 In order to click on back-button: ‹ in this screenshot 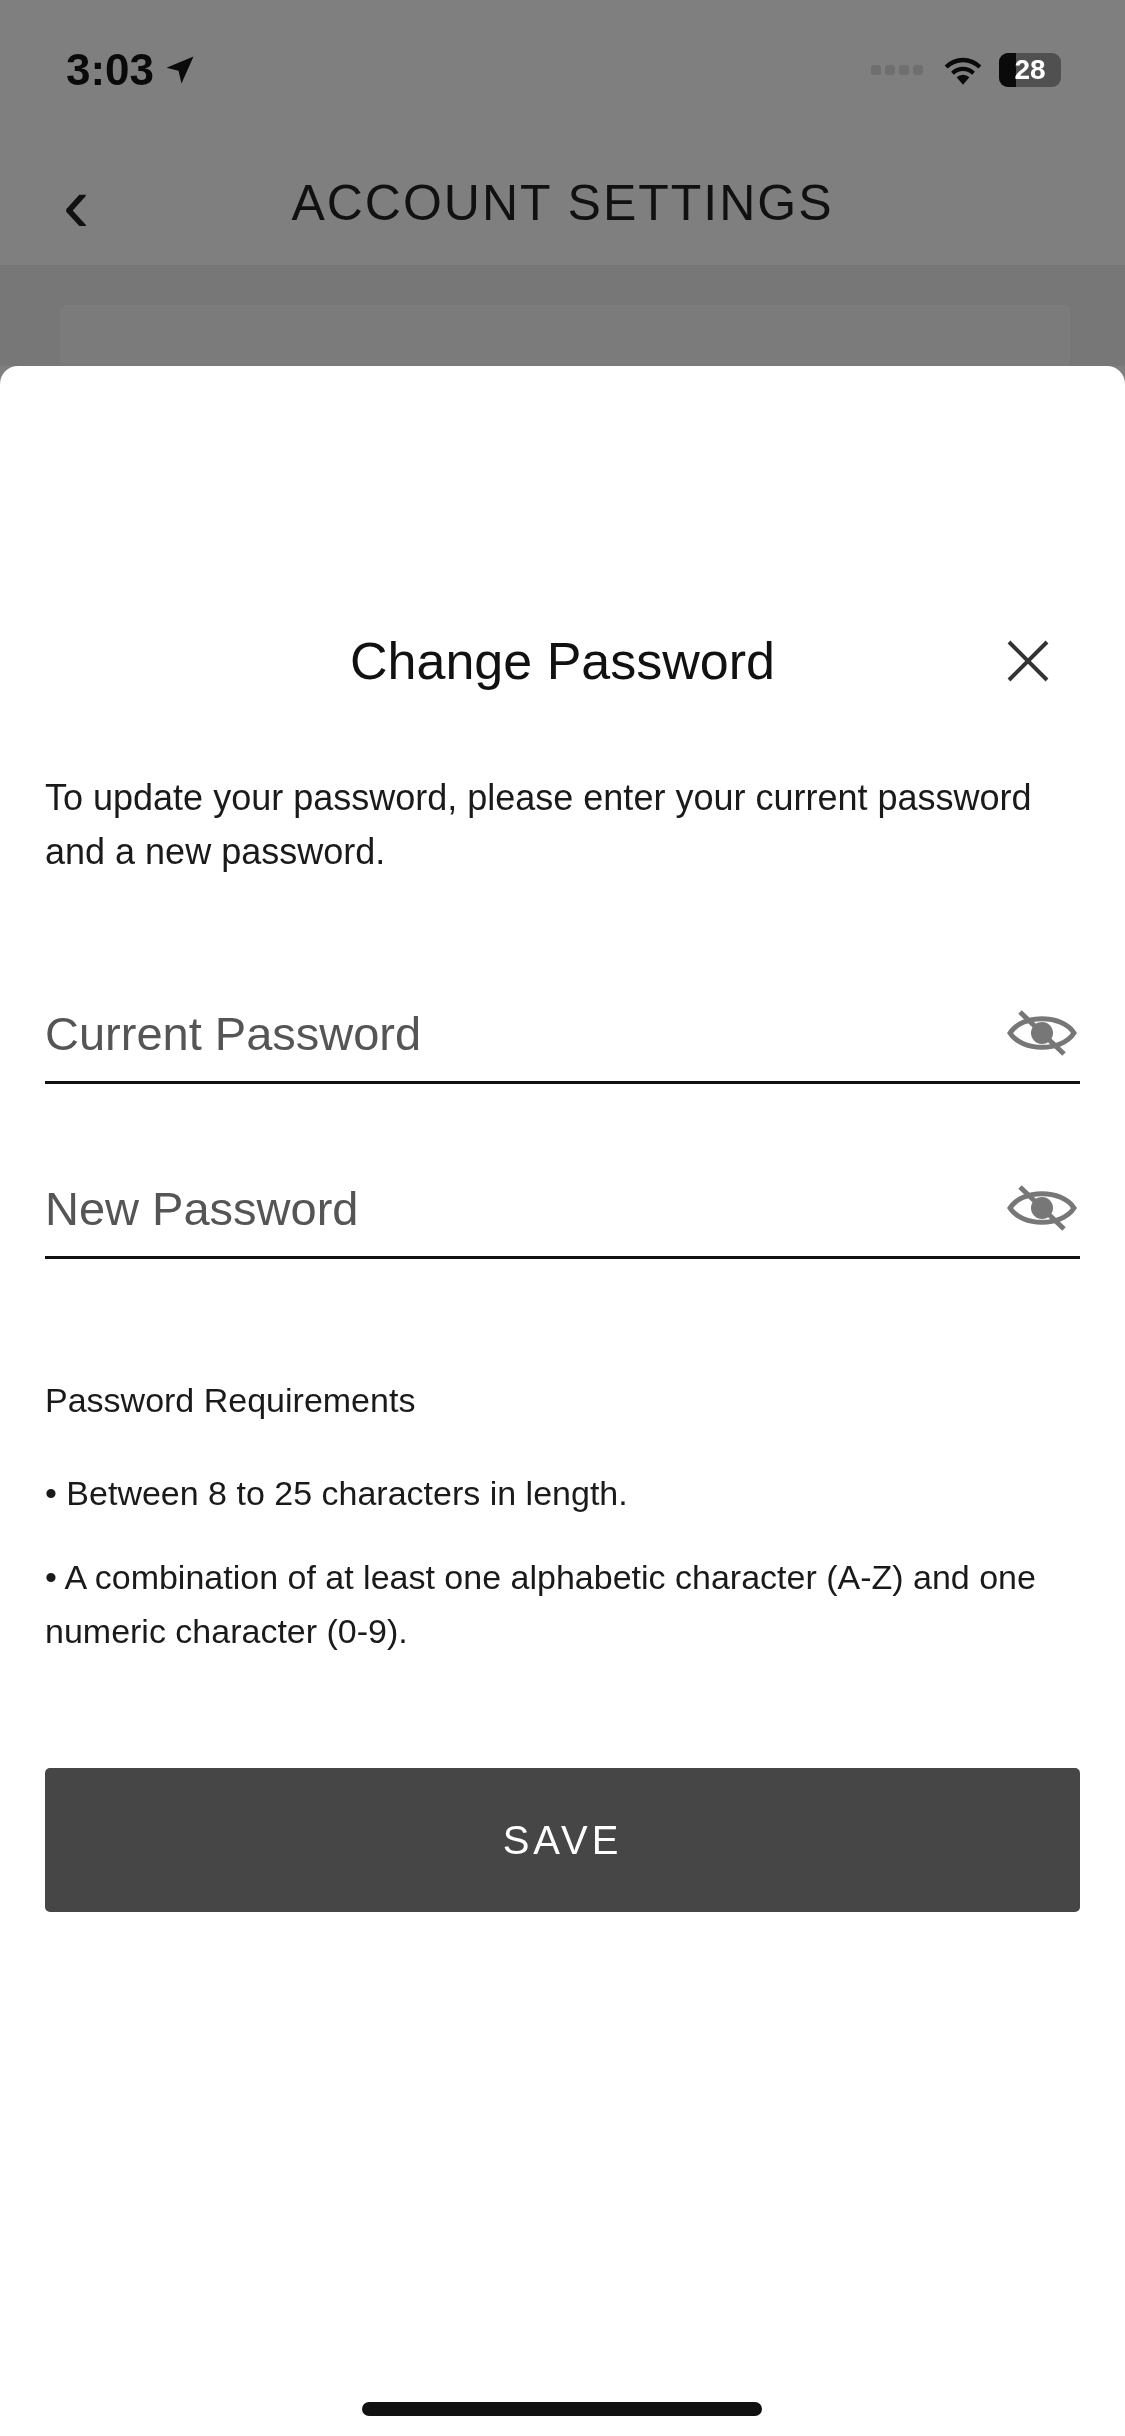, I will do `click(76, 205)`.